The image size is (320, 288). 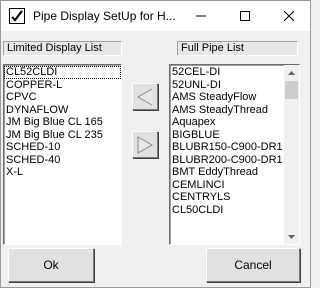 What do you see at coordinates (291, 154) in the screenshot?
I see `full-list-scrollbar` at bounding box center [291, 154].